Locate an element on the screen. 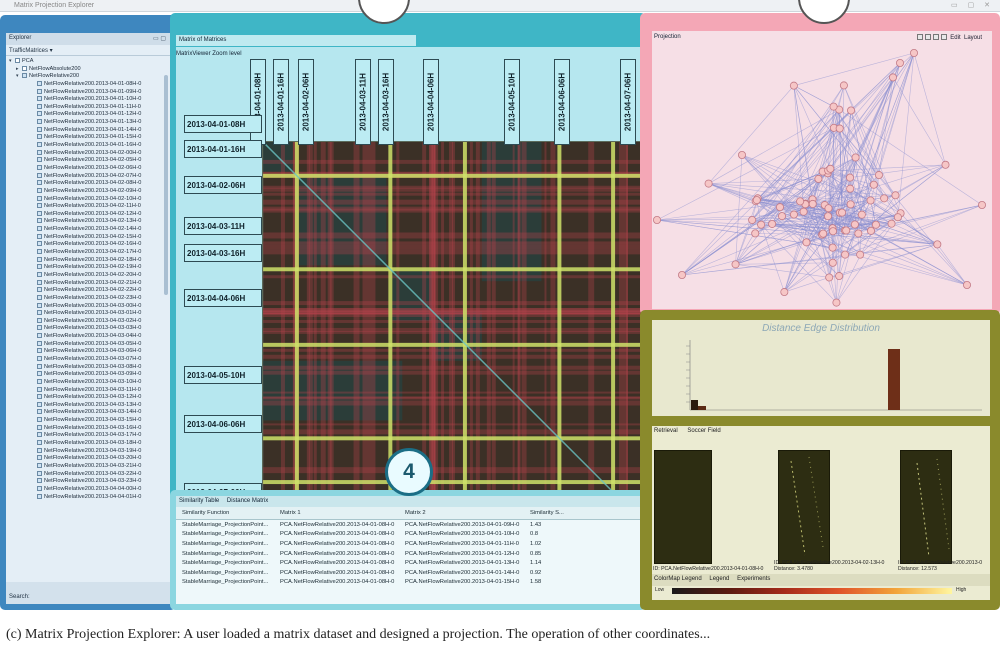  tree-item: NetFlowRelative200.2013-04-03-23H-0 is located at coordinates (88, 482).